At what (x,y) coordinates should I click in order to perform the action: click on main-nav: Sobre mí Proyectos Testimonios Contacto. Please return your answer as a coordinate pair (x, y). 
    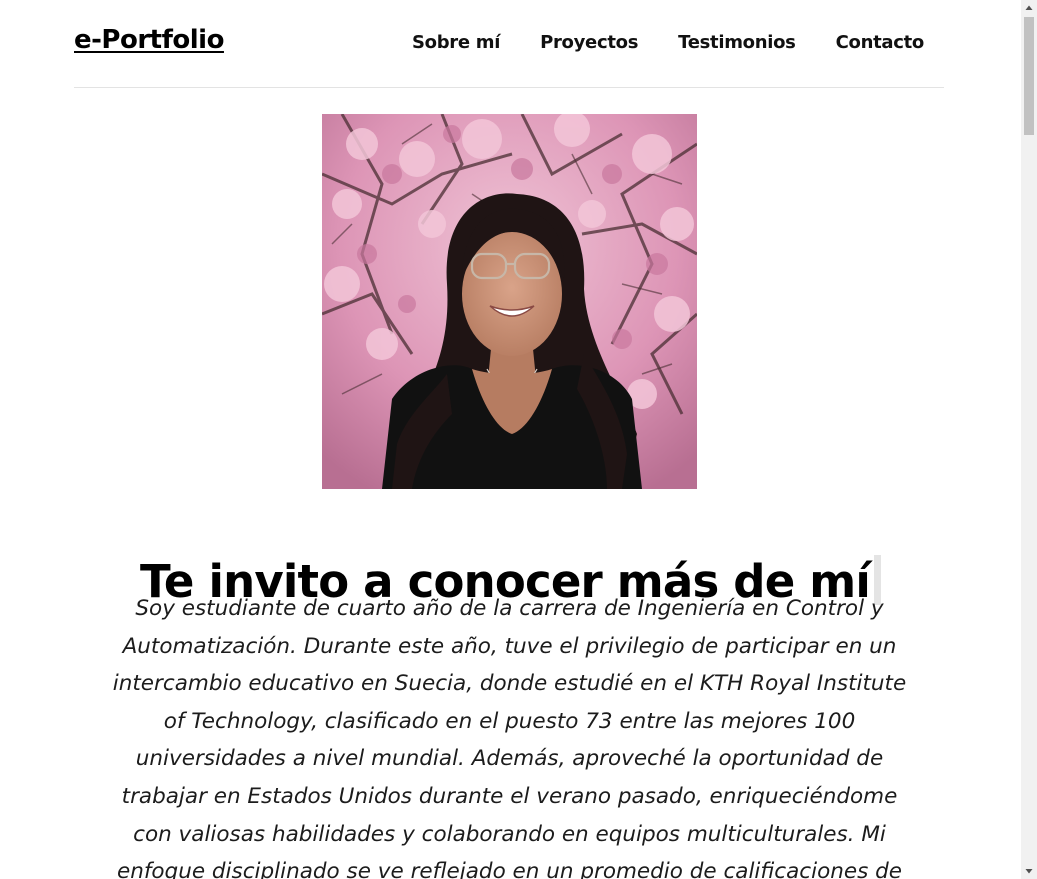
    Looking at the image, I should click on (668, 42).